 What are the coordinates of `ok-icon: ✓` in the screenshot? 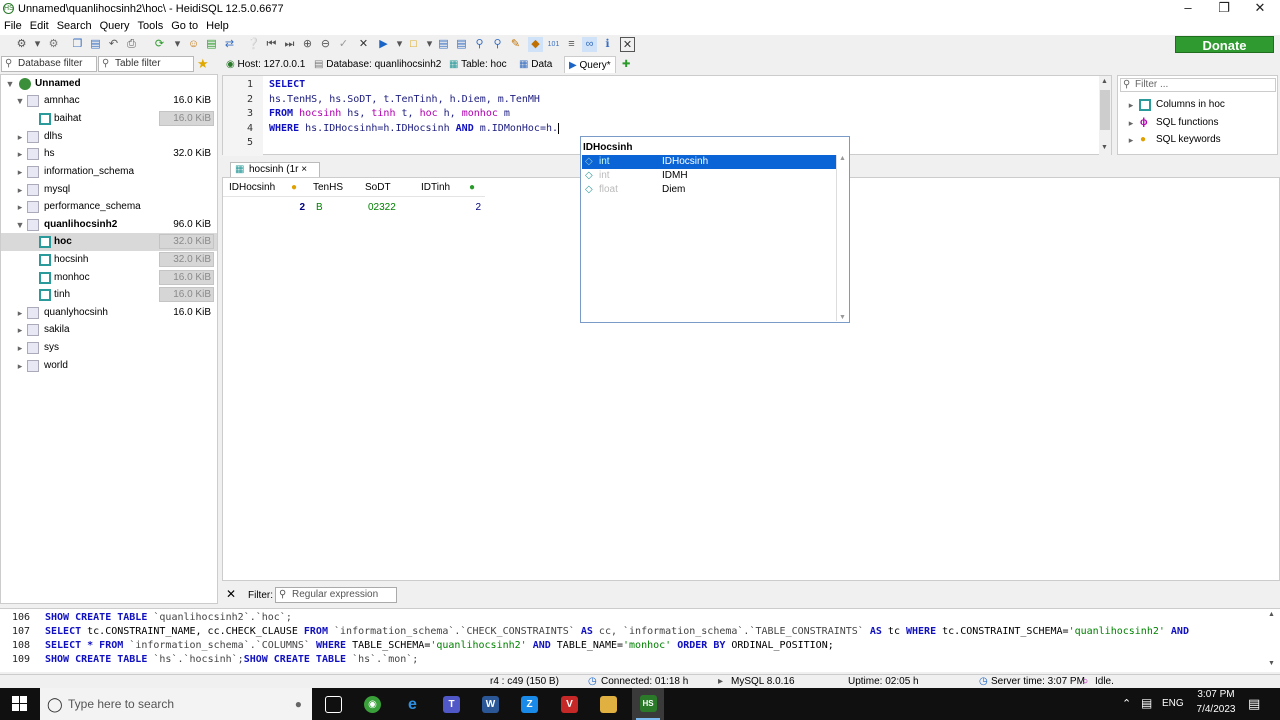 It's located at (343, 44).